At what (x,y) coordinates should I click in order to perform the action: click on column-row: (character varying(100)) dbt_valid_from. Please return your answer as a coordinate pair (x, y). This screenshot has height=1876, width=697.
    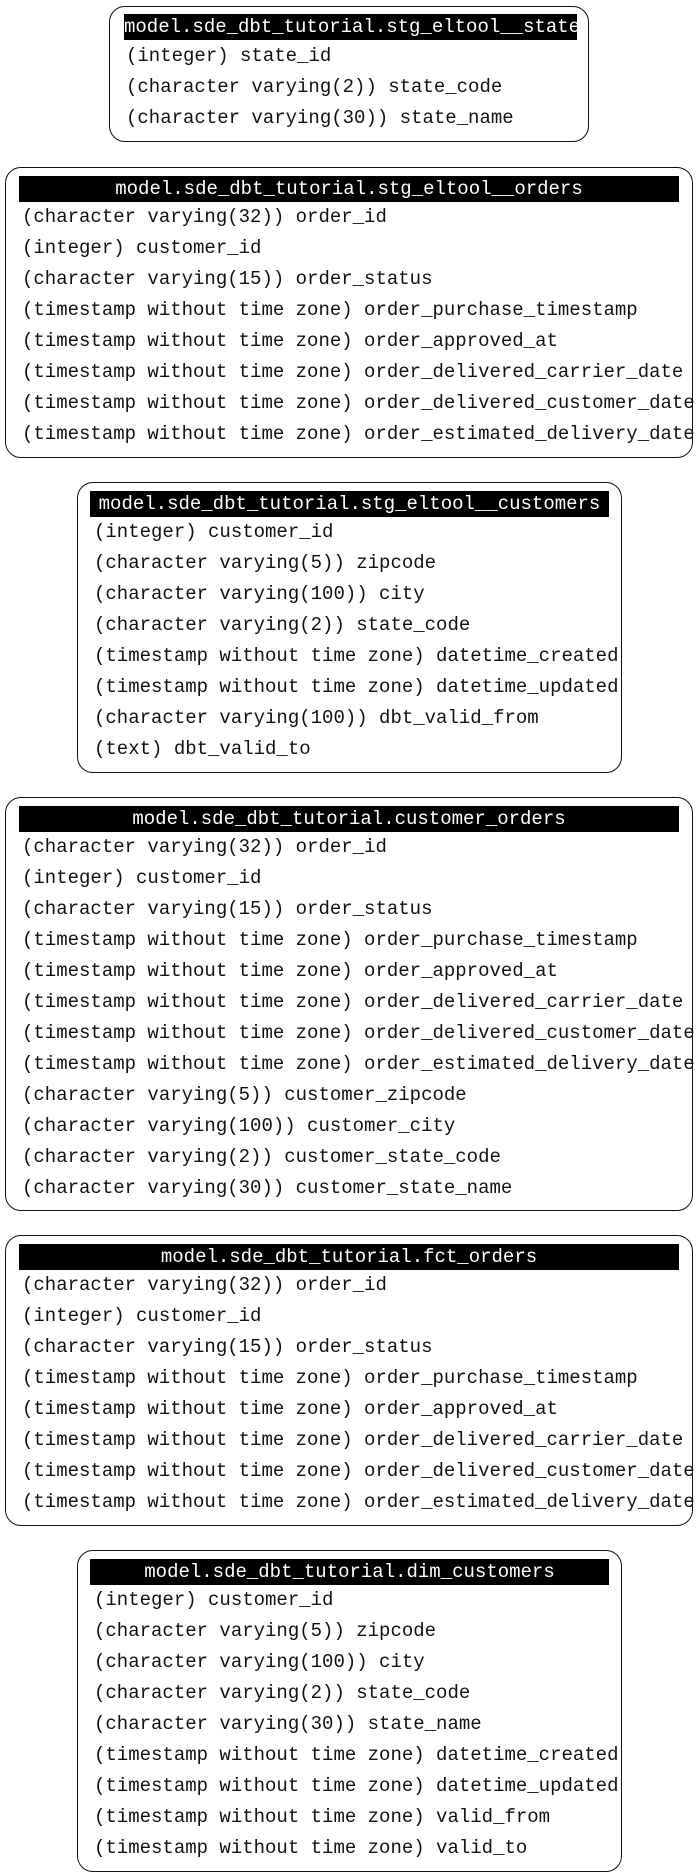
    Looking at the image, I should click on (316, 718).